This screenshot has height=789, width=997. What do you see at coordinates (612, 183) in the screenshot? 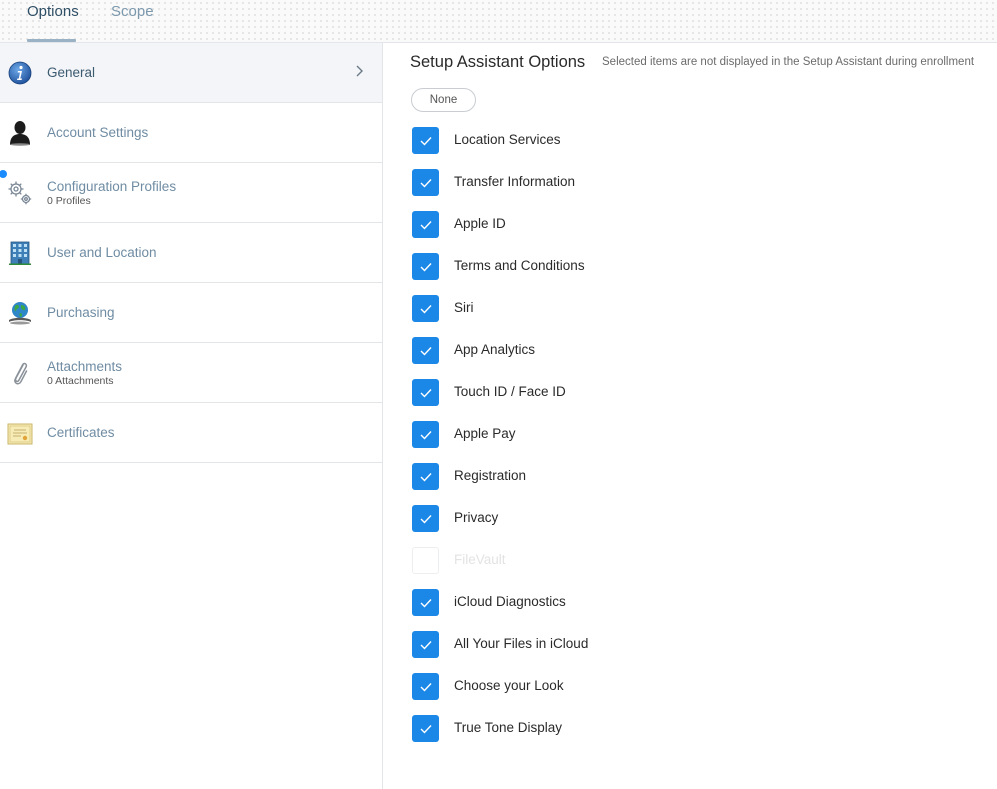
I see `setup-option-row: Transfer Information` at bounding box center [612, 183].